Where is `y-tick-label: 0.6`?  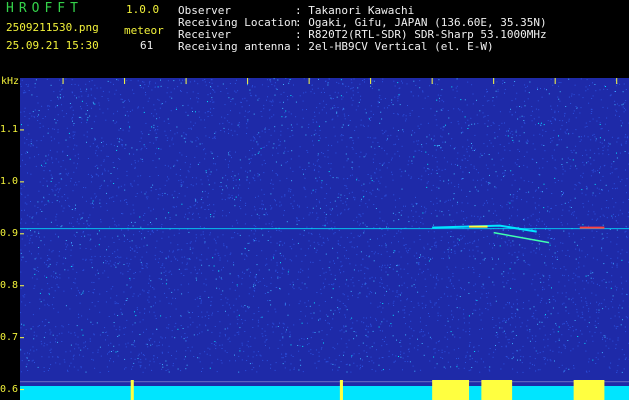
y-tick-label: 0.6 is located at coordinates (9, 389).